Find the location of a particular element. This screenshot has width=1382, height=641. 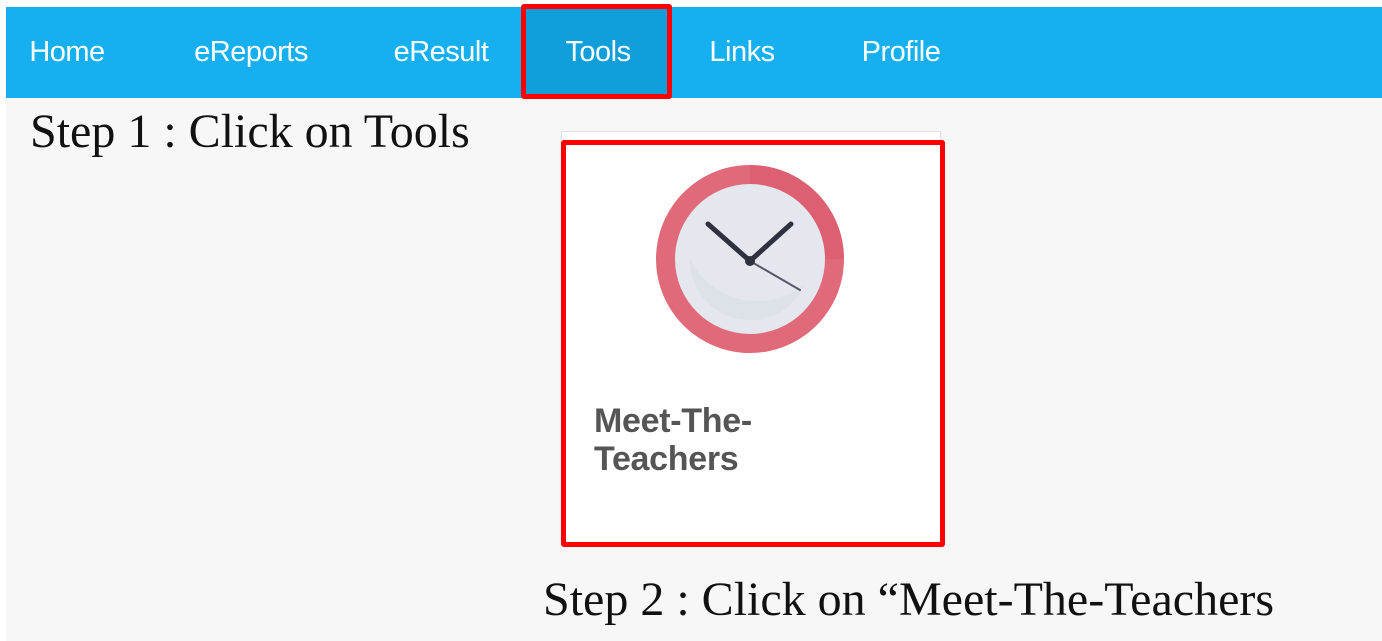

clock-icon is located at coordinates (750, 259).